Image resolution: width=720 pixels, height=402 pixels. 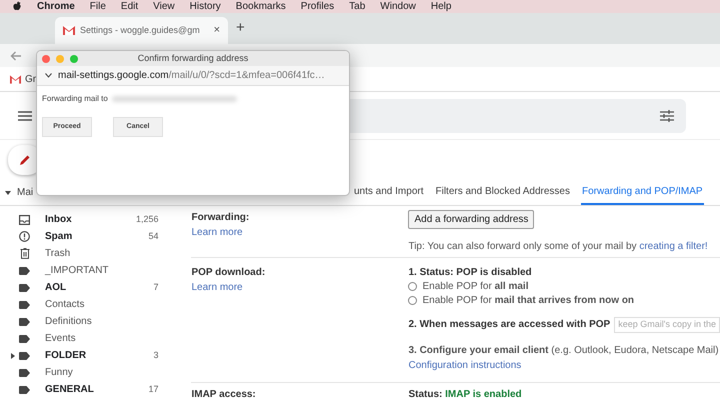 What do you see at coordinates (96, 253) in the screenshot?
I see `sidebar-item: Trash` at bounding box center [96, 253].